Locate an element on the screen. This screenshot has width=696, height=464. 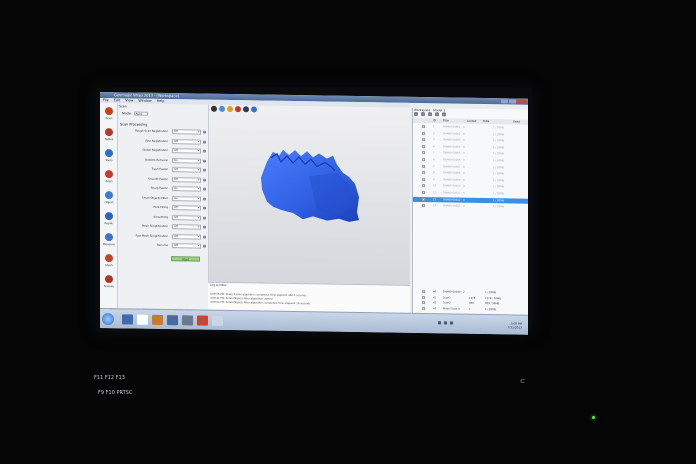
workspace-row: 13 SNAN0-00013 - 0 1 / 20MB is located at coordinates (470, 206).